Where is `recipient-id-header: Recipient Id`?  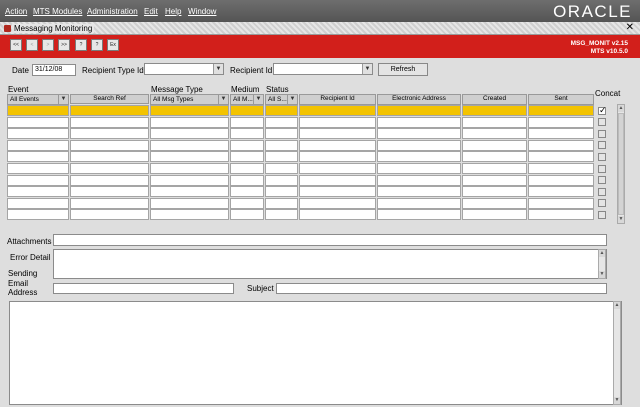
recipient-id-header: Recipient Id is located at coordinates (337, 99).